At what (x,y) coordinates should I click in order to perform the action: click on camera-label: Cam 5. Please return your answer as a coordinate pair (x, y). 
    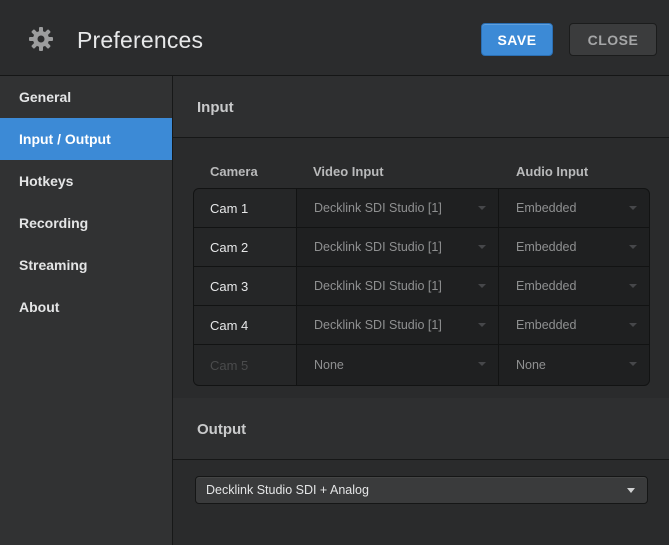
    Looking at the image, I should click on (245, 365).